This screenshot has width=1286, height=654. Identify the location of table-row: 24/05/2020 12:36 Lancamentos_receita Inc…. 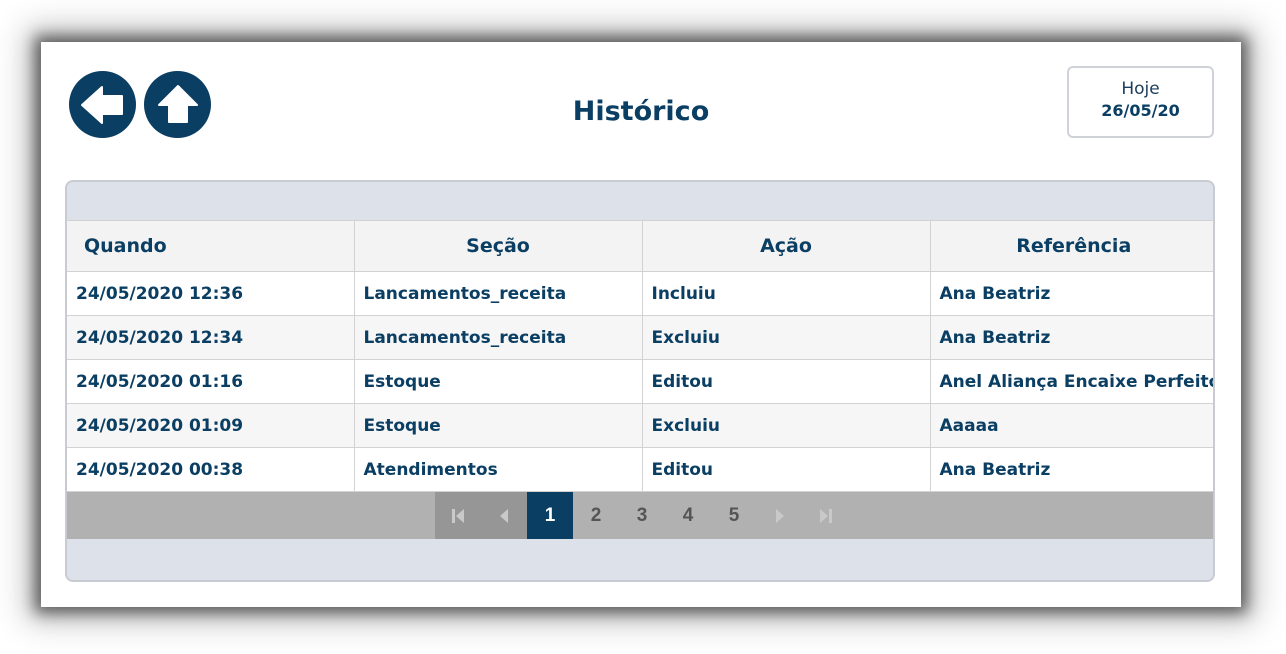
(640, 293).